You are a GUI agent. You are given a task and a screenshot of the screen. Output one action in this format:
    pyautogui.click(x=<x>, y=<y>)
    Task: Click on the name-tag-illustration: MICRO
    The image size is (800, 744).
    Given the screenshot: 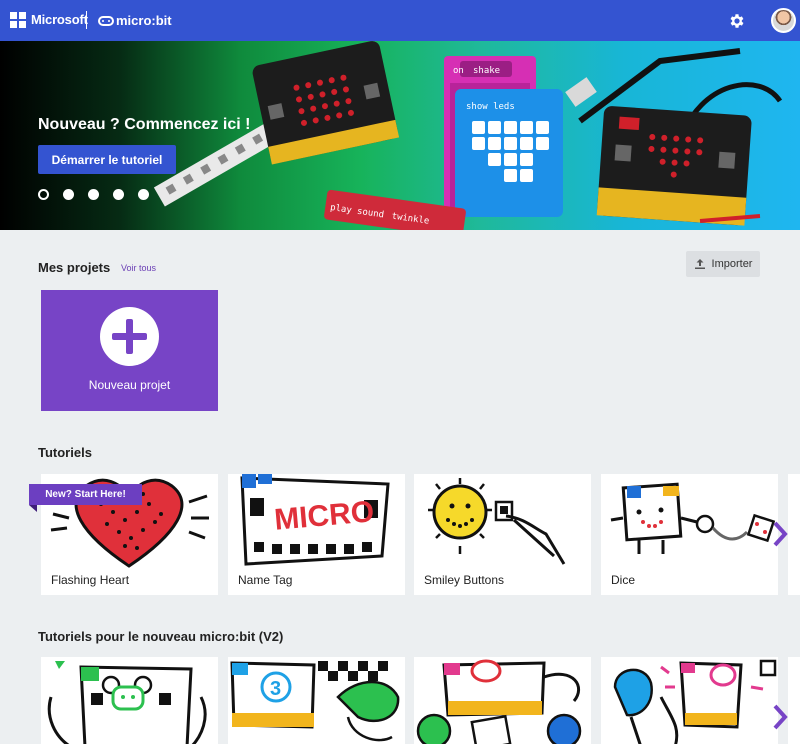 What is the action you would take?
    pyautogui.click(x=315, y=520)
    